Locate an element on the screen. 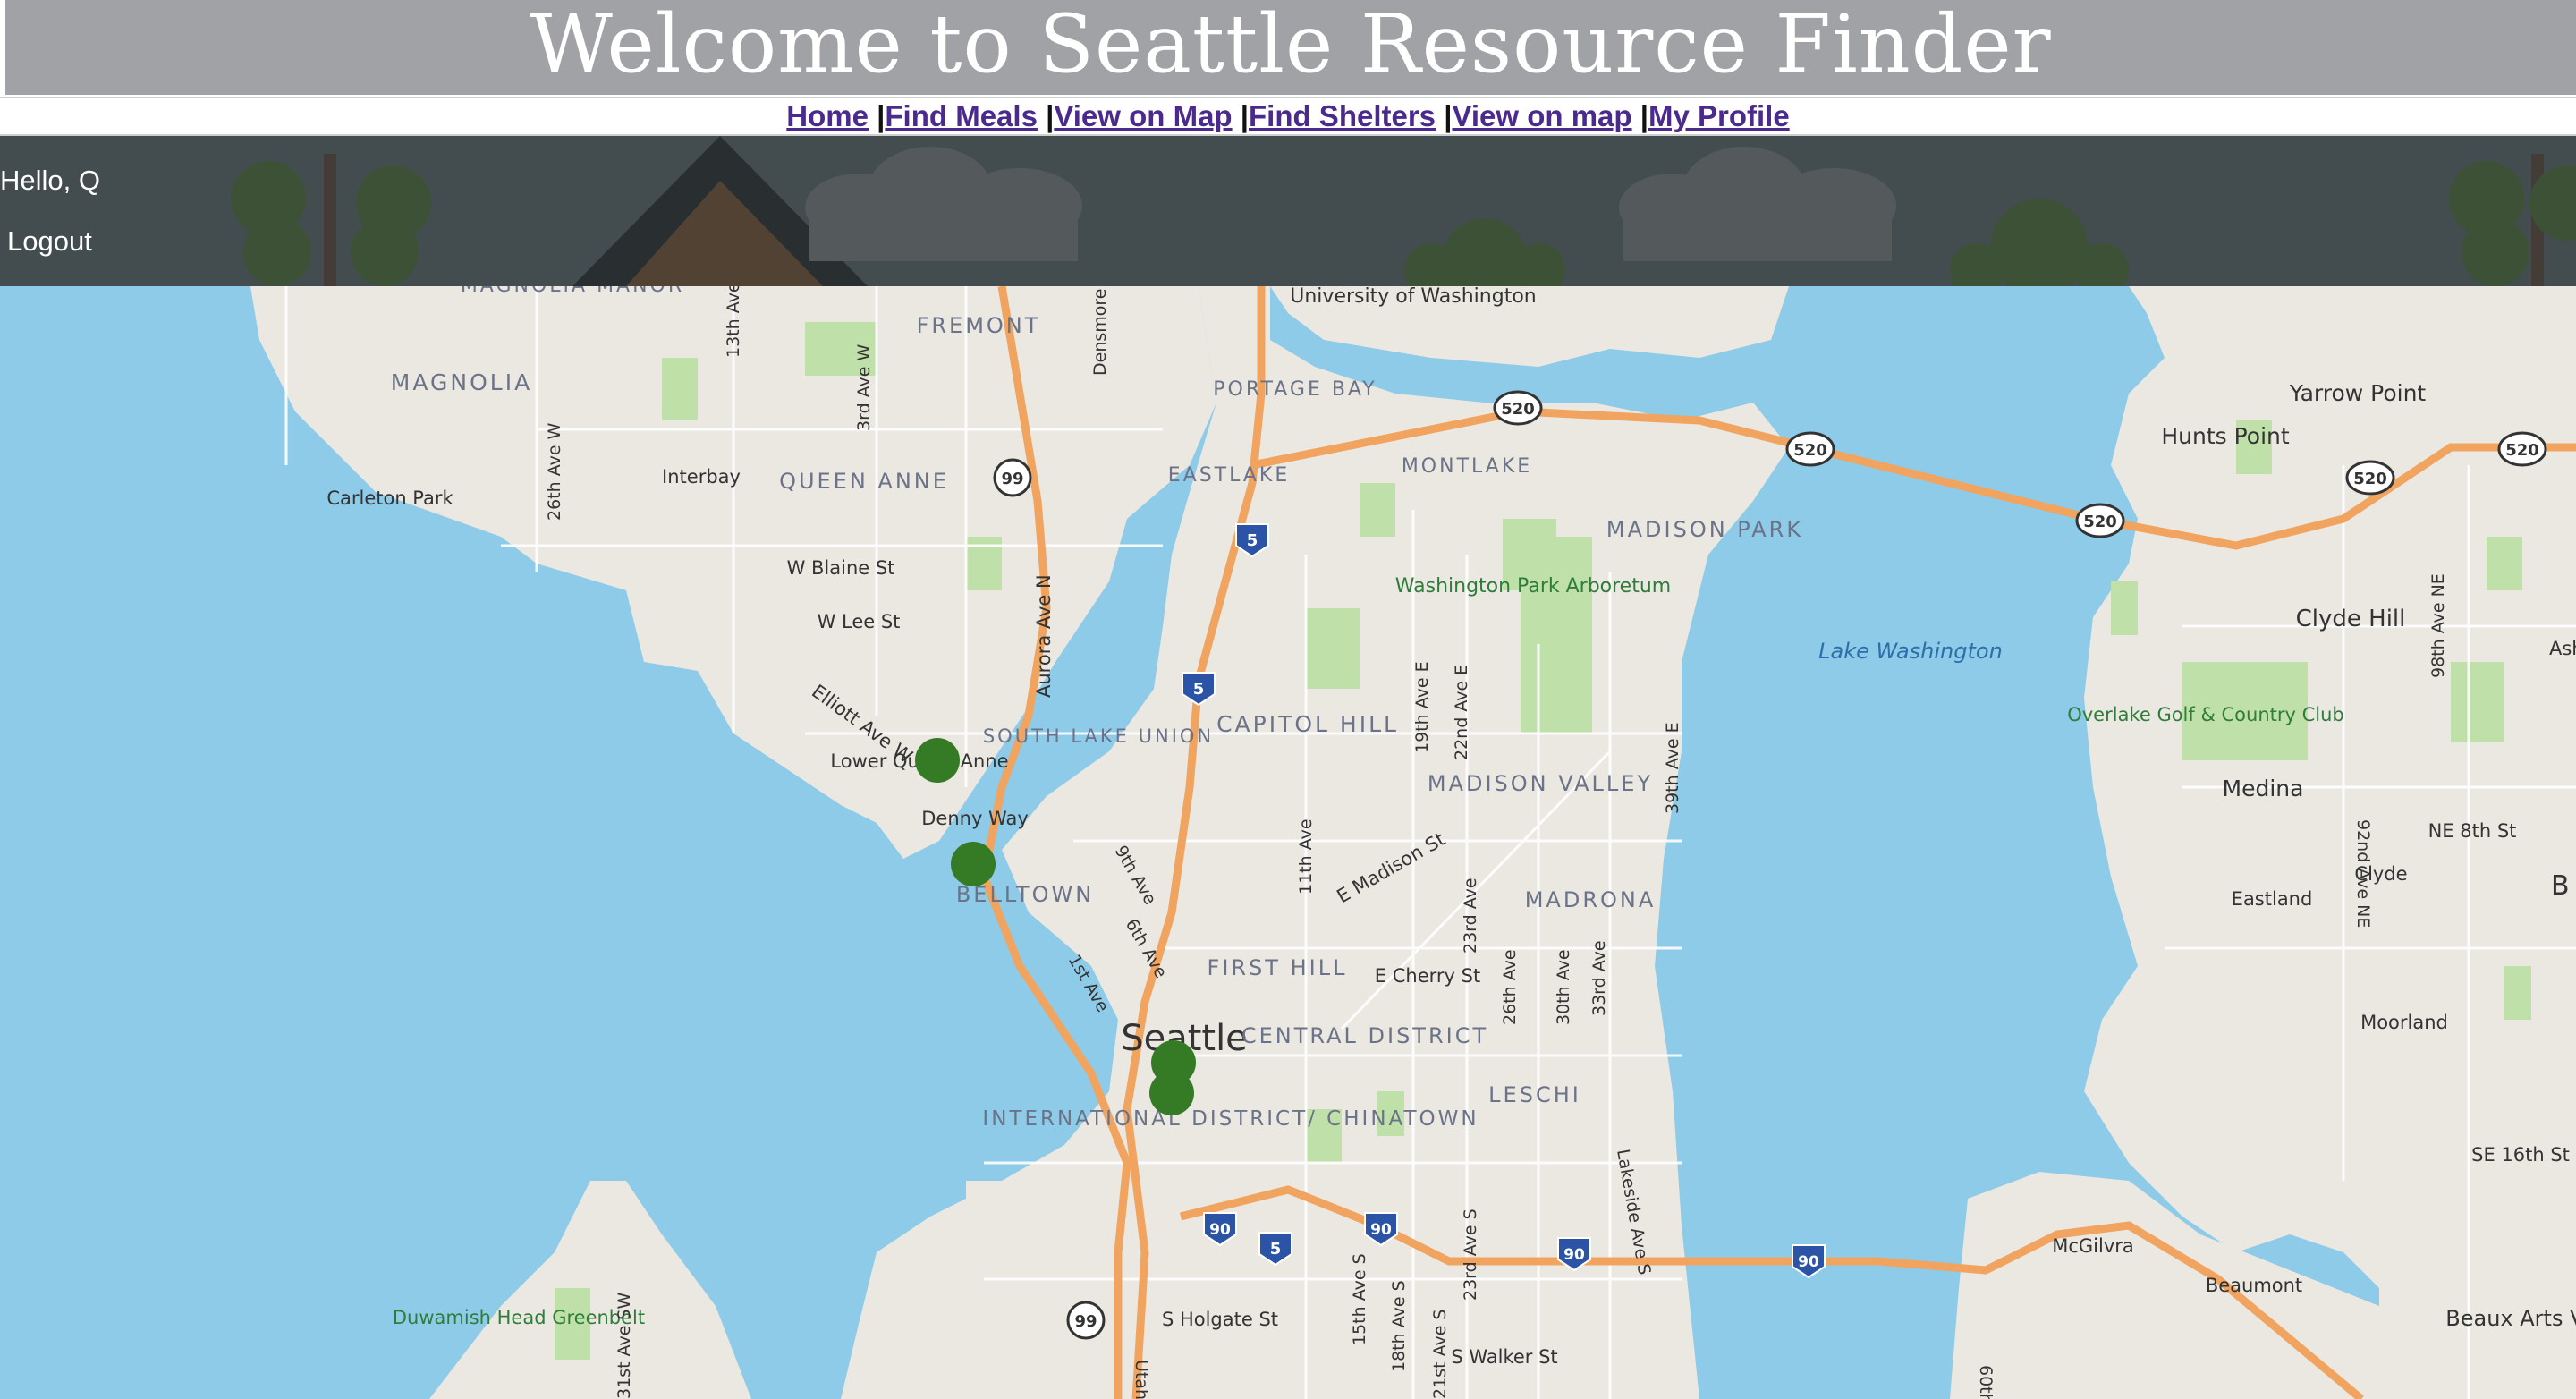  label-central-district: CENTRAL DISTRICT is located at coordinates (1364, 1035).